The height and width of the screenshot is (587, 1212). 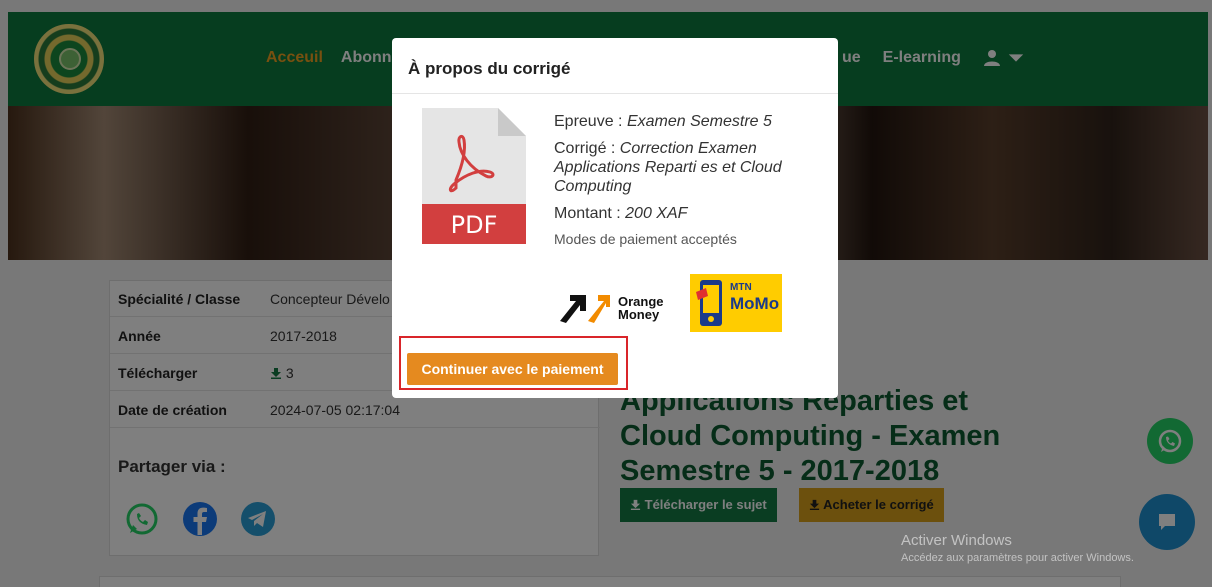 What do you see at coordinates (512, 369) in the screenshot?
I see `continue-payment-button: Continuer avec le paiement` at bounding box center [512, 369].